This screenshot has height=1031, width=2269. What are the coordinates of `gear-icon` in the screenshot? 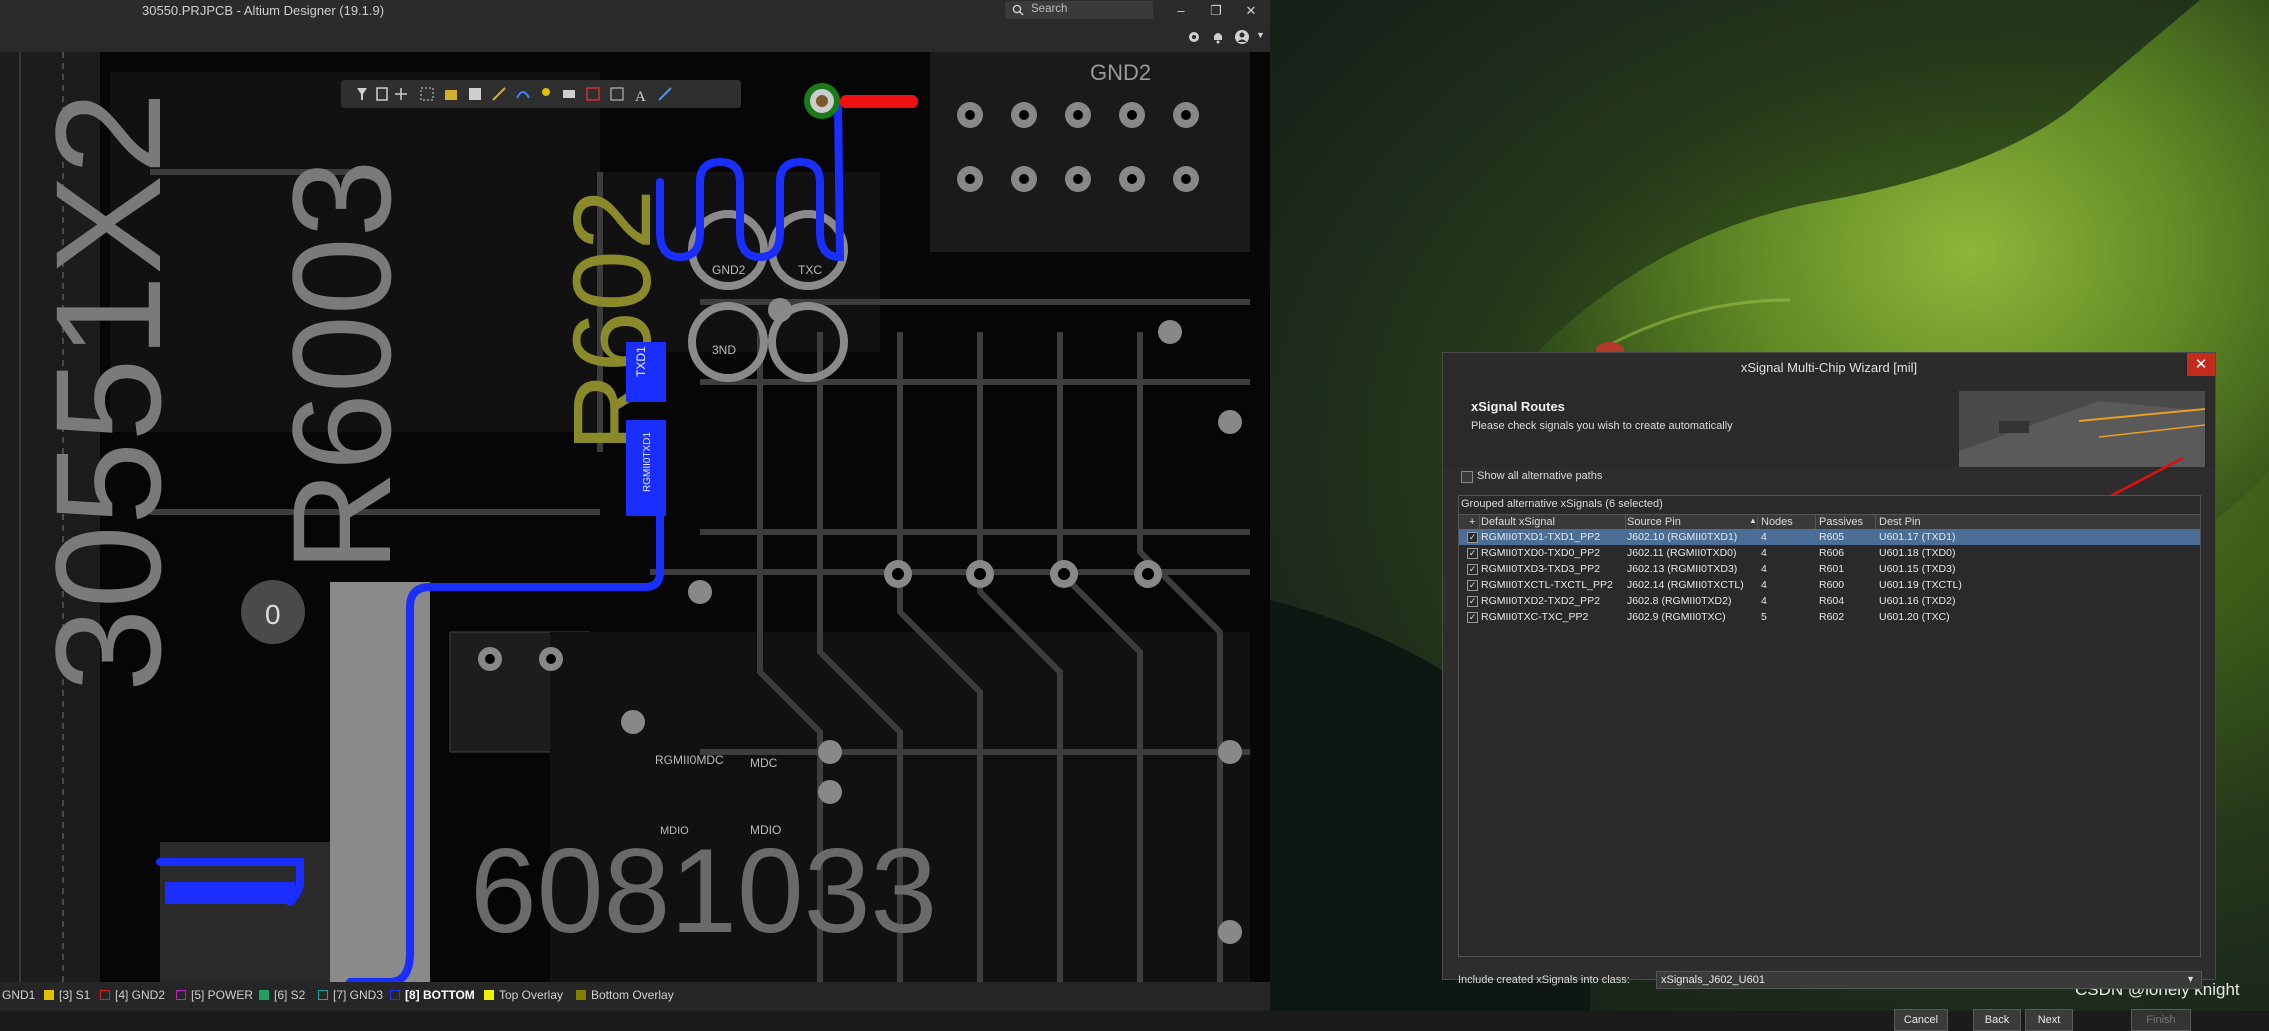 It's located at (1194, 37).